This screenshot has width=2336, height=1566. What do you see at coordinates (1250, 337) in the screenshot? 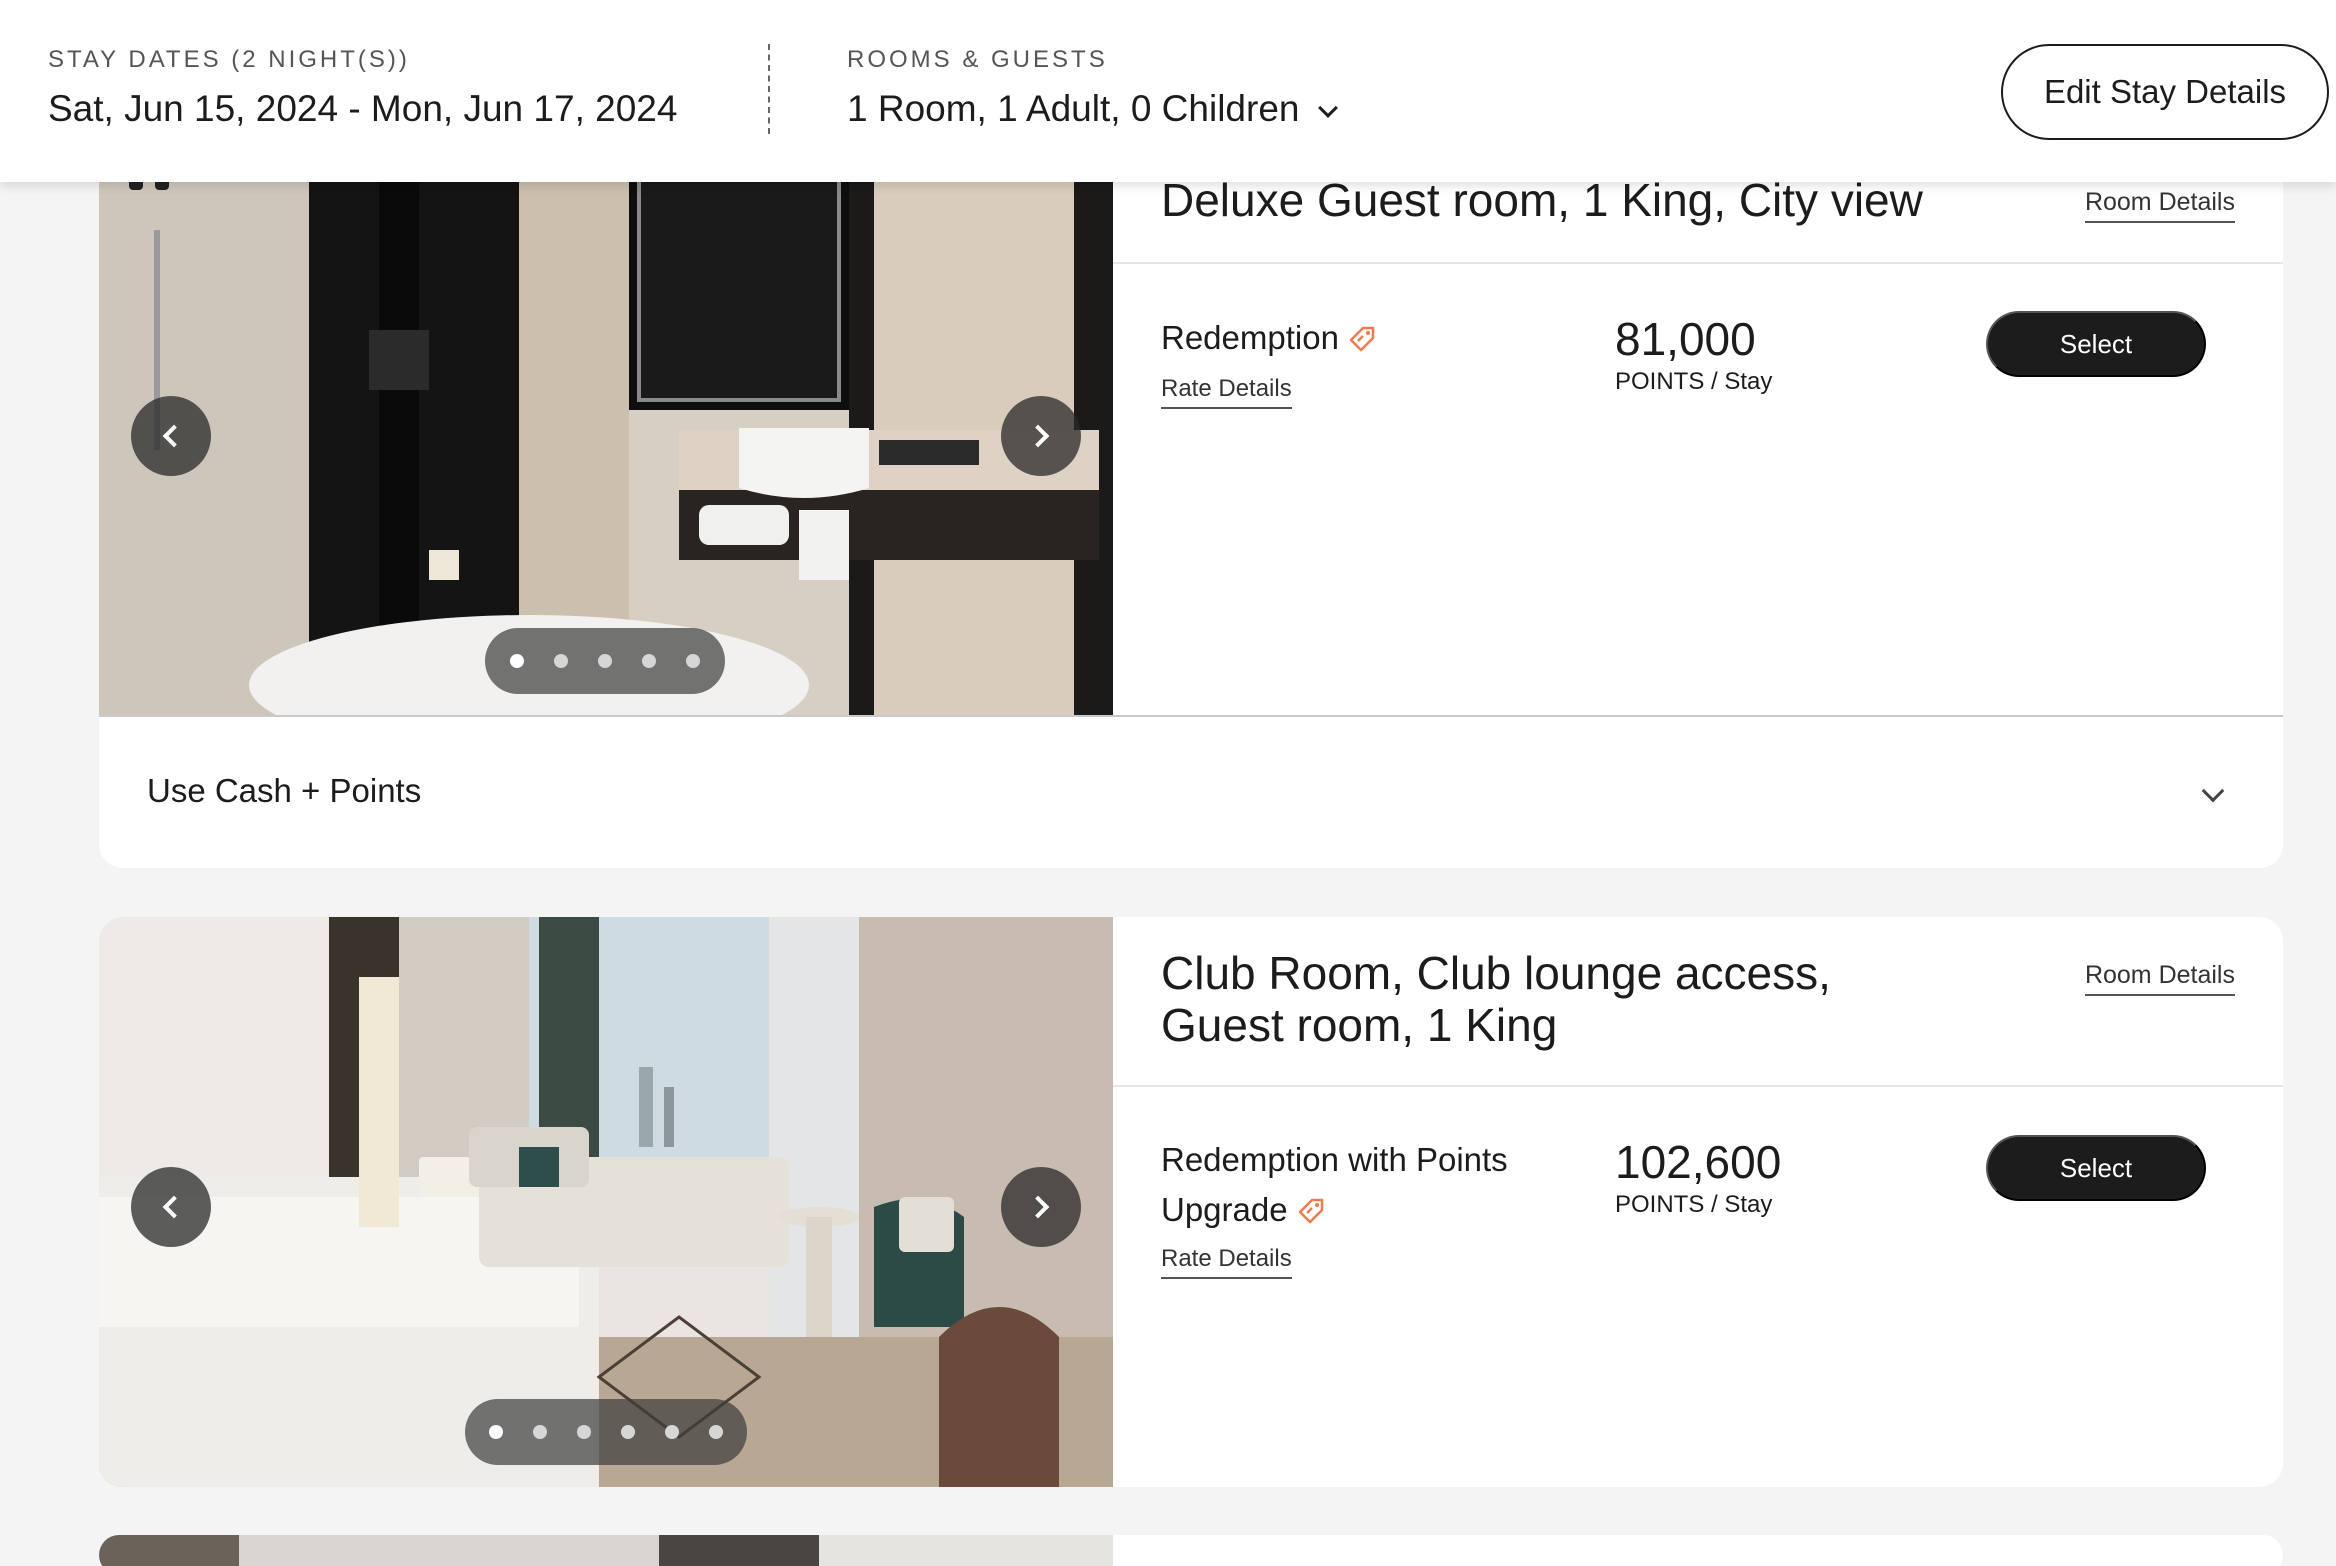
I see `rate-name-text: Redemption` at bounding box center [1250, 337].